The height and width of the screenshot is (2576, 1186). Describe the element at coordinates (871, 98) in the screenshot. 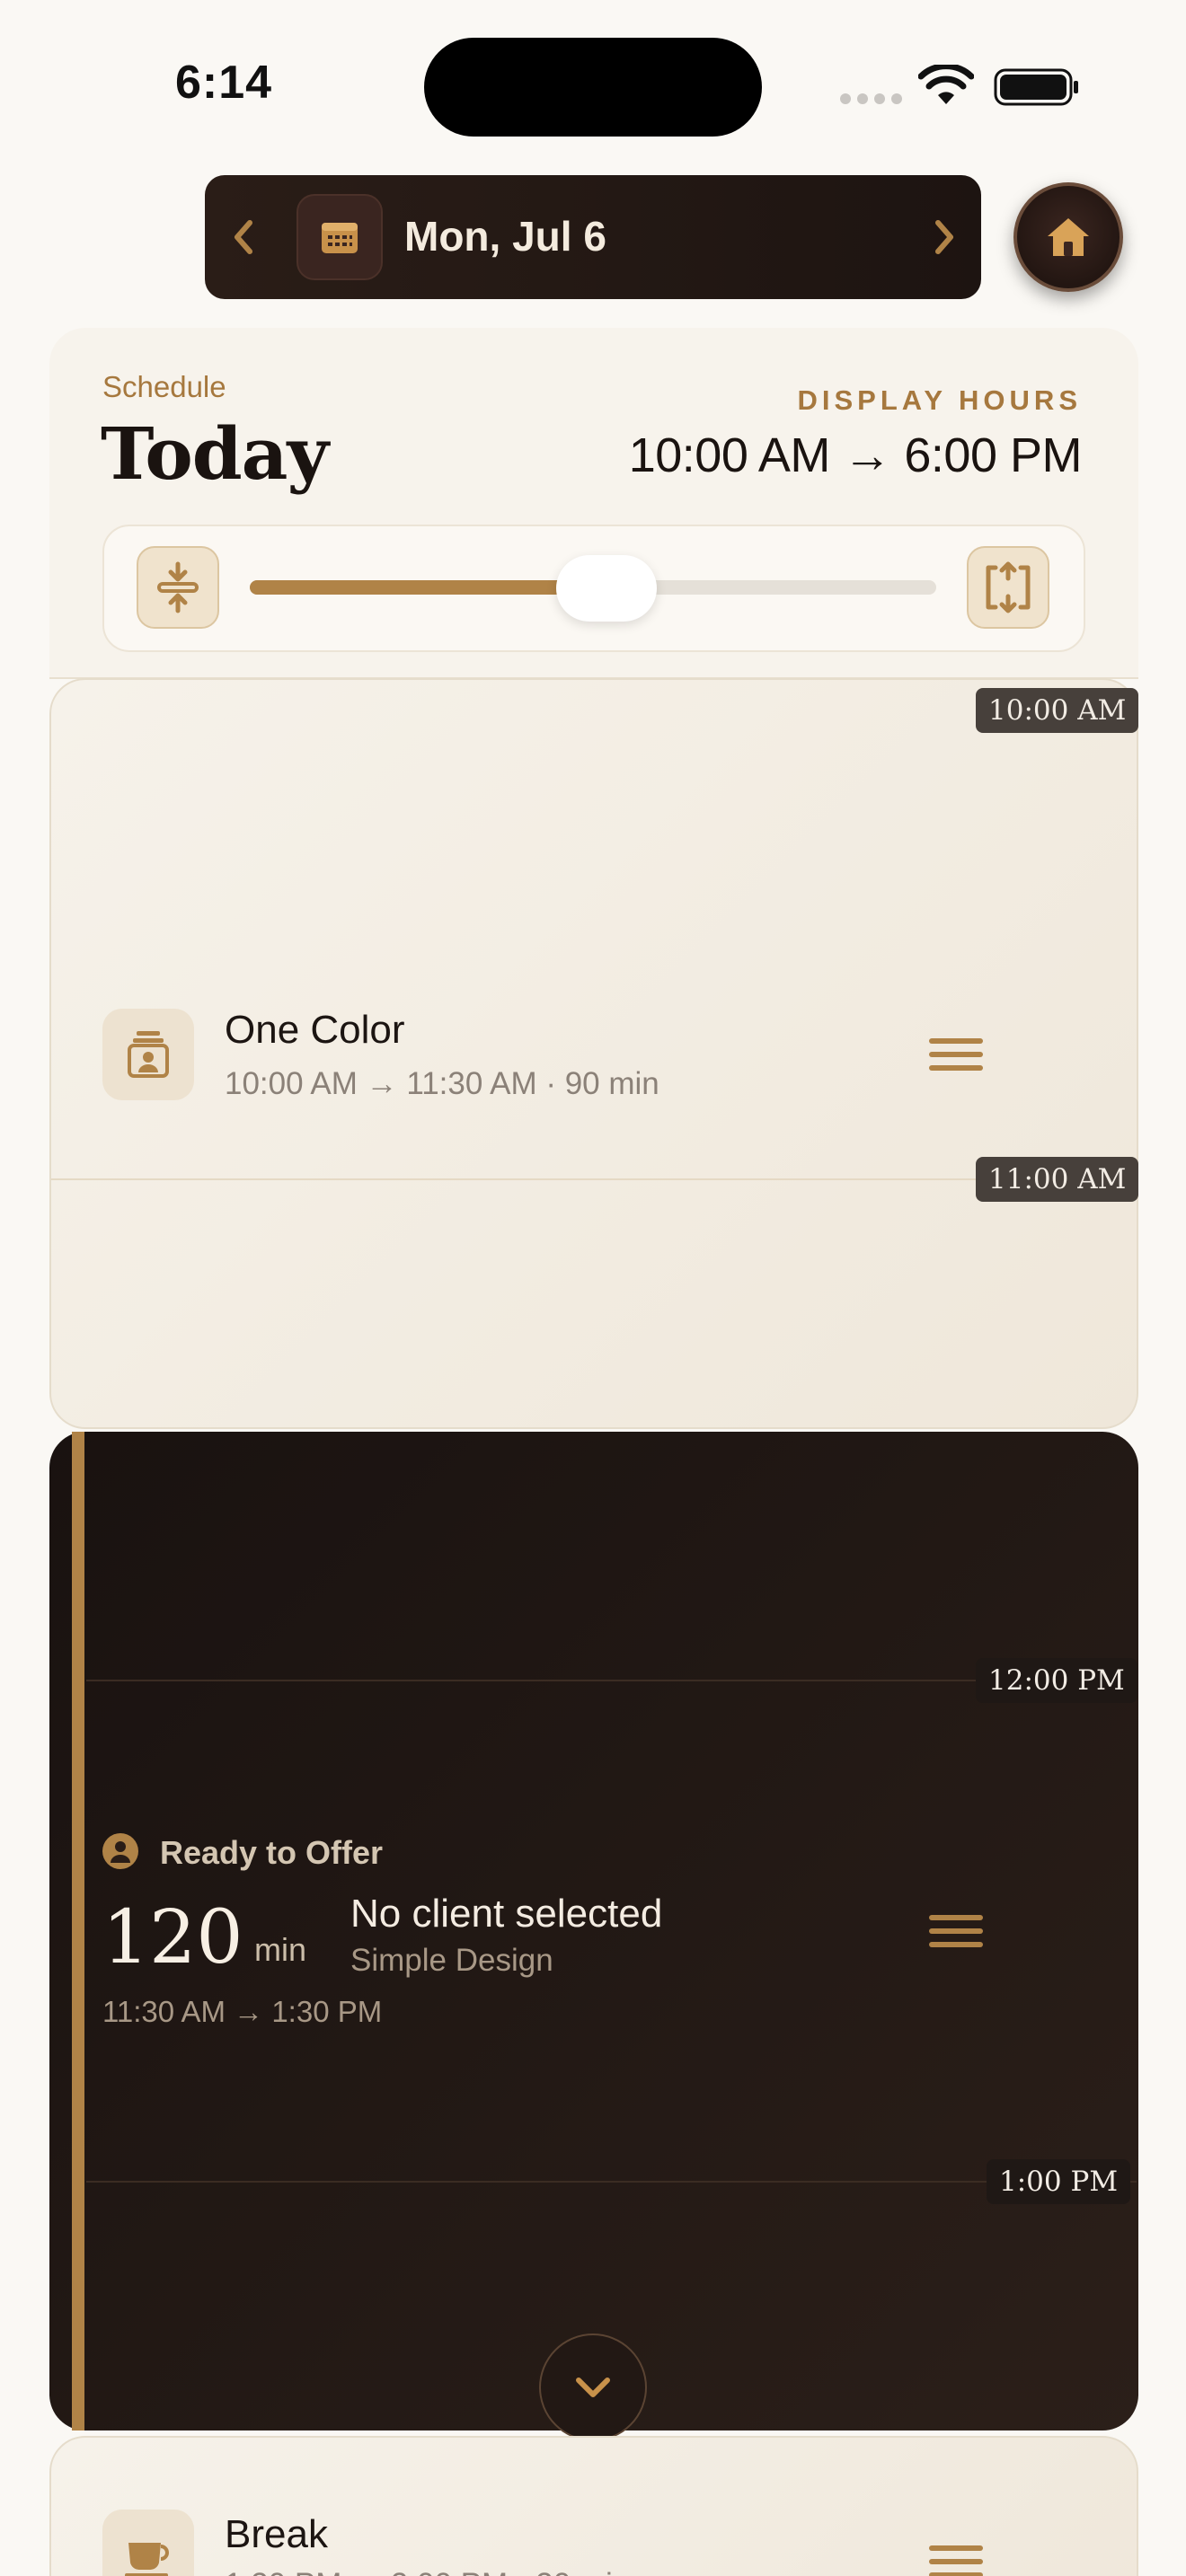

I see `cellular-signal-icon` at that location.